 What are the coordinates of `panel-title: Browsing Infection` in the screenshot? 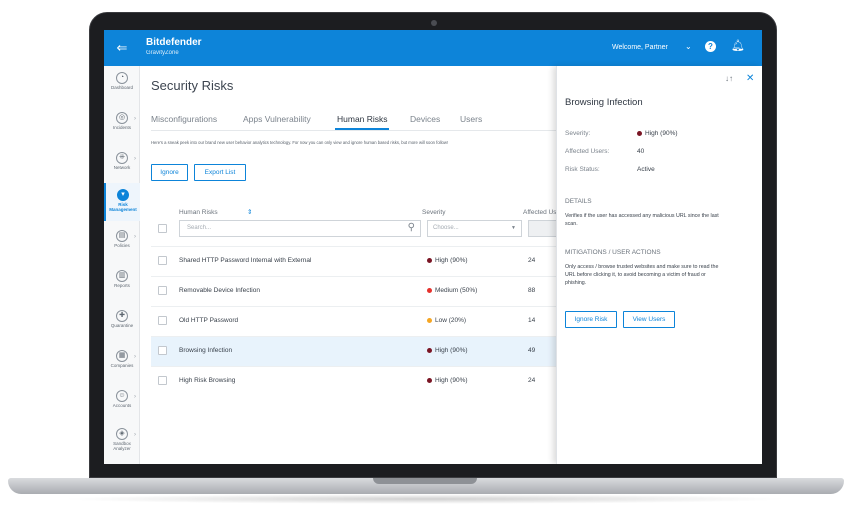 It's located at (604, 102).